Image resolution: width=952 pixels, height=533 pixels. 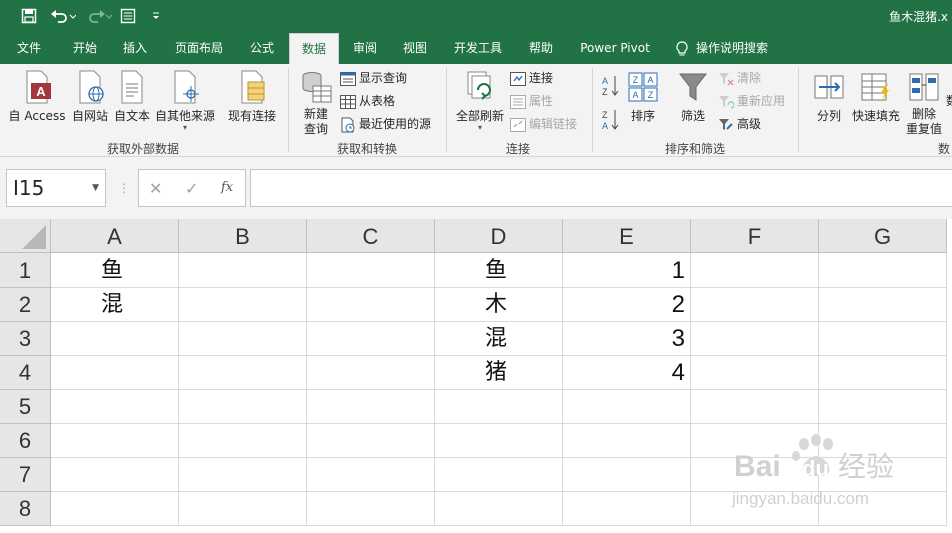 What do you see at coordinates (601, 188) in the screenshot?
I see `formula-input` at bounding box center [601, 188].